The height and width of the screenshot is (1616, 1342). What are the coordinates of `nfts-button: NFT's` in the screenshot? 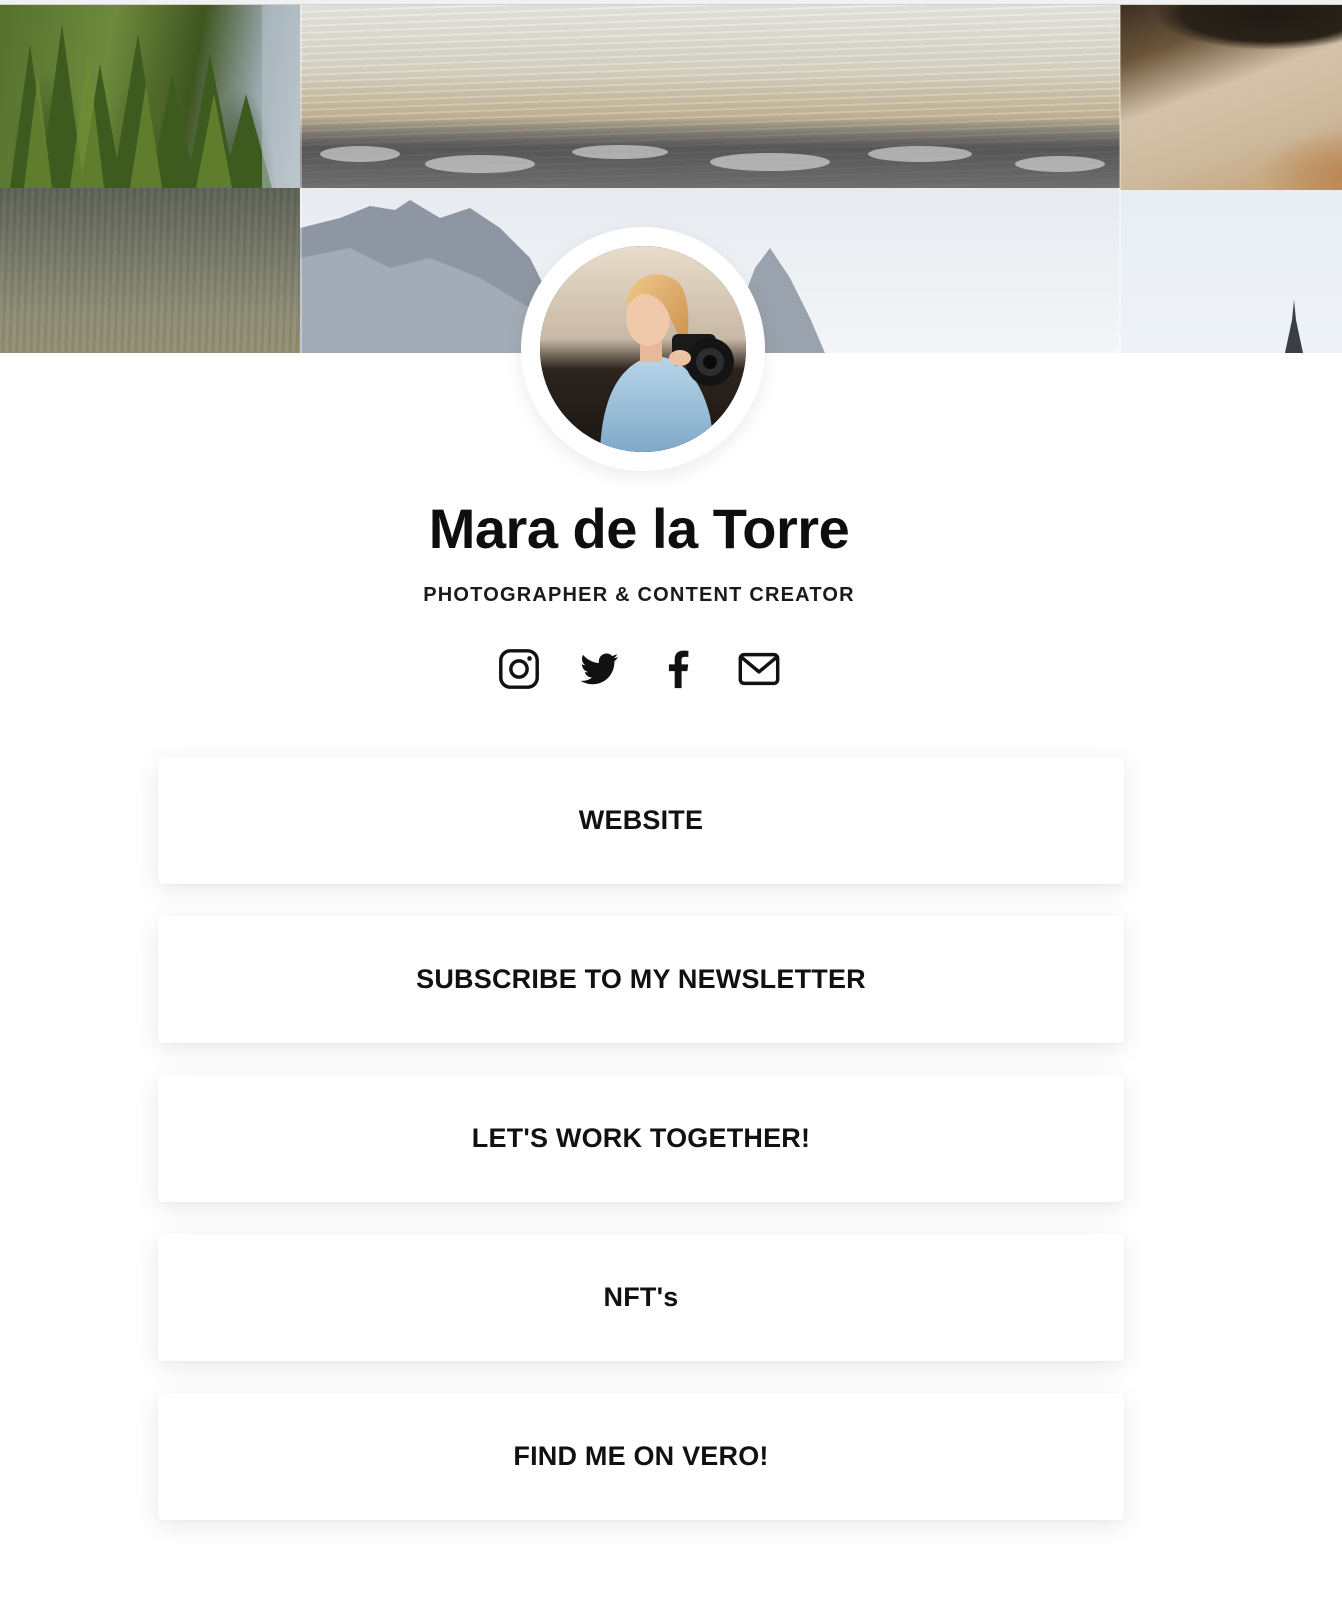 It's located at (641, 1297).